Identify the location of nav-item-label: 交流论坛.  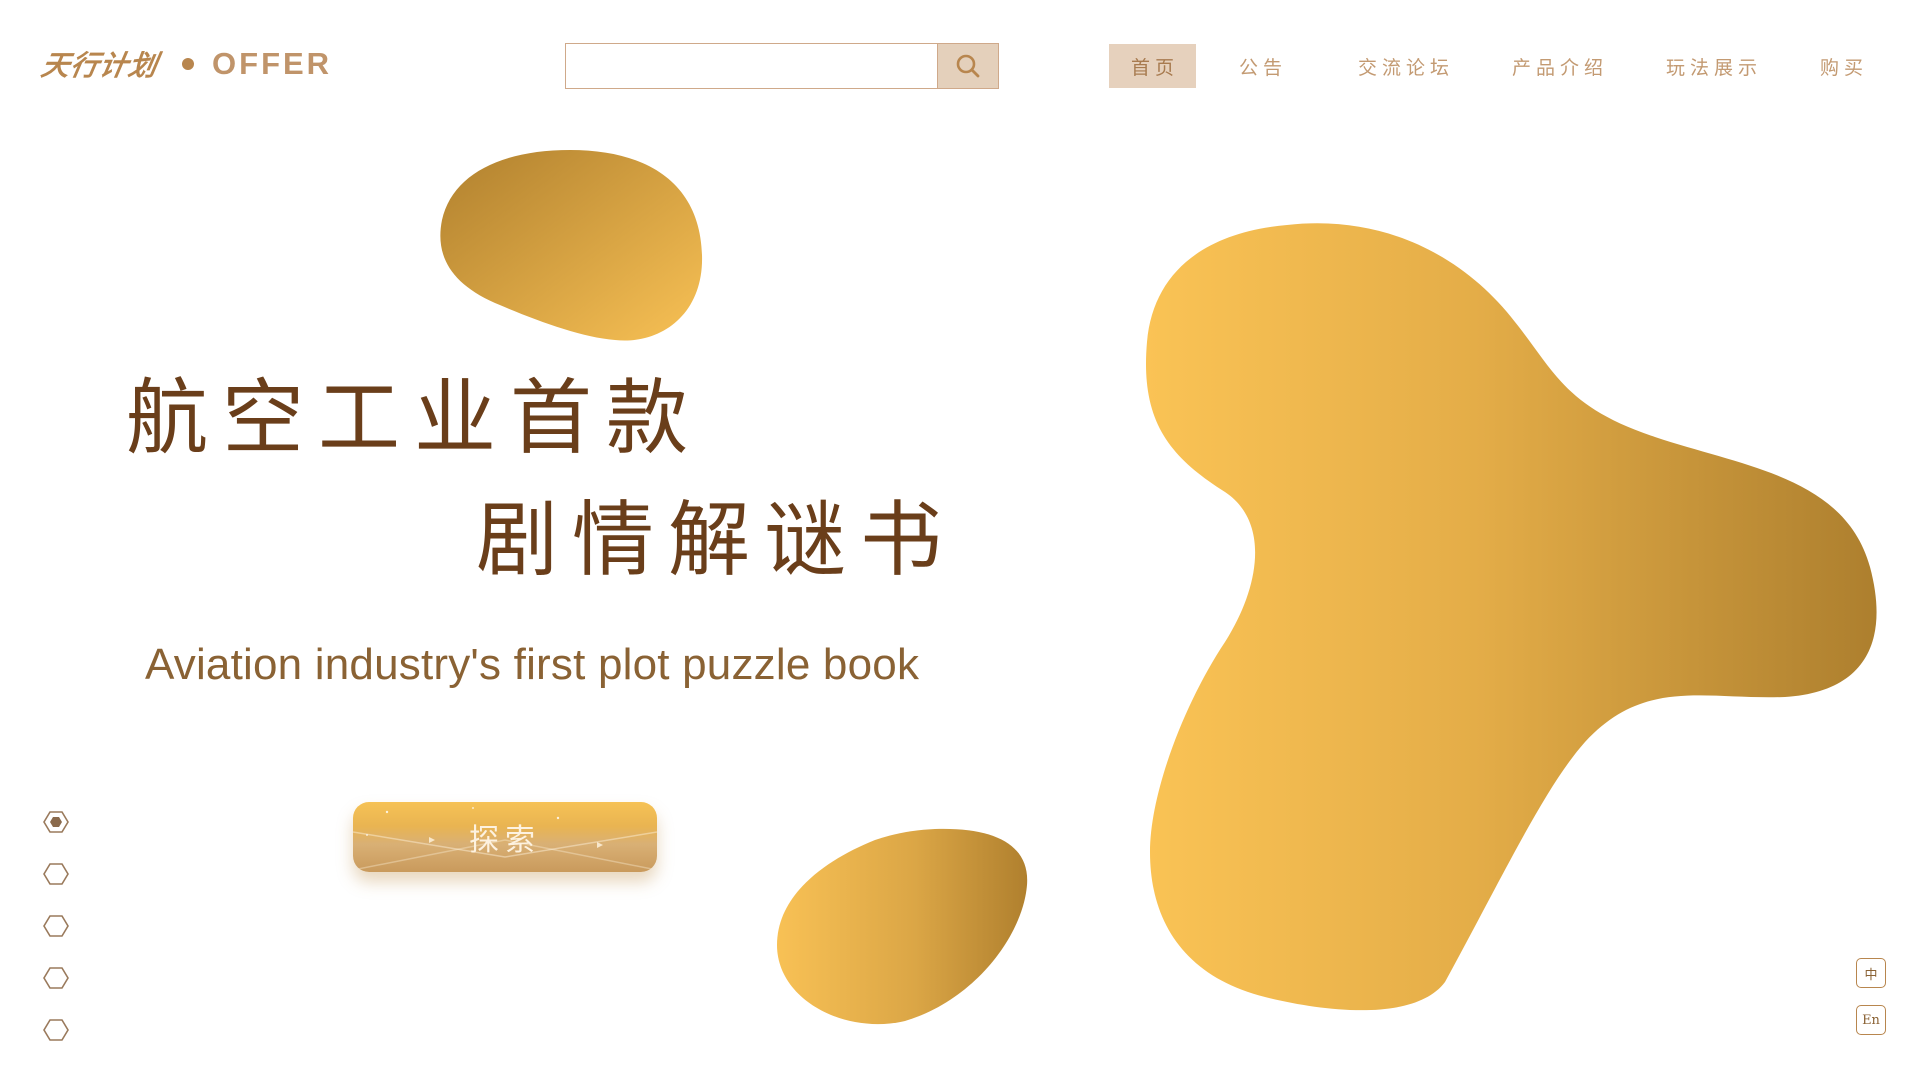
(1406, 67).